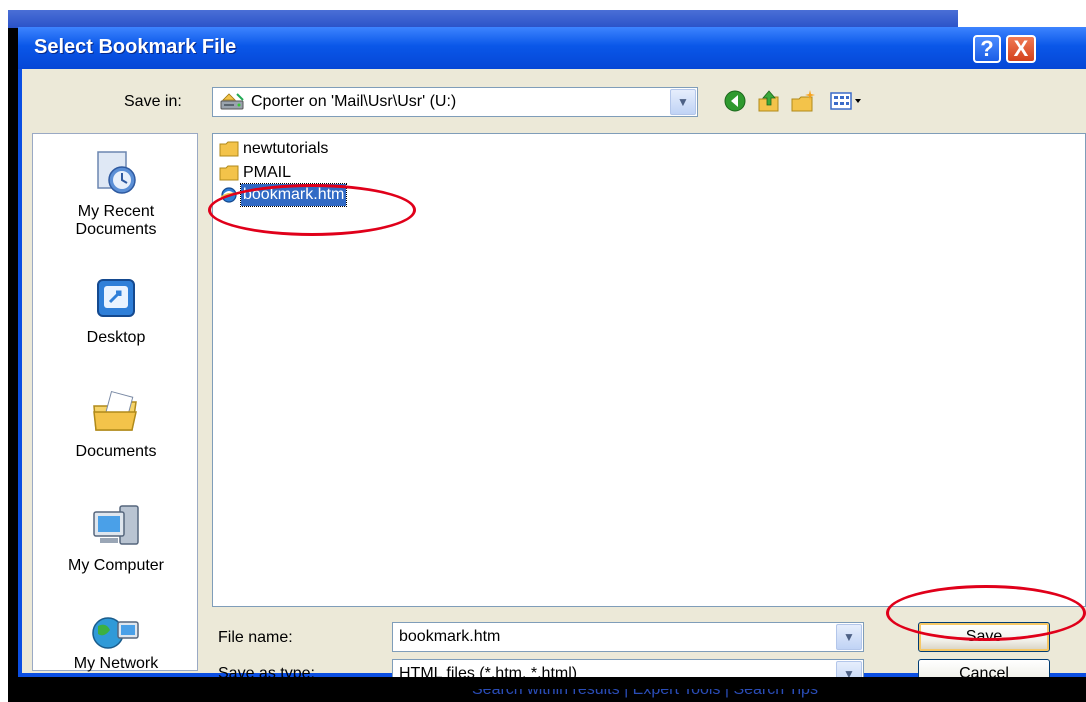 This screenshot has height=702, width=1086. What do you see at coordinates (255, 637) in the screenshot?
I see `file-name-label: File name:` at bounding box center [255, 637].